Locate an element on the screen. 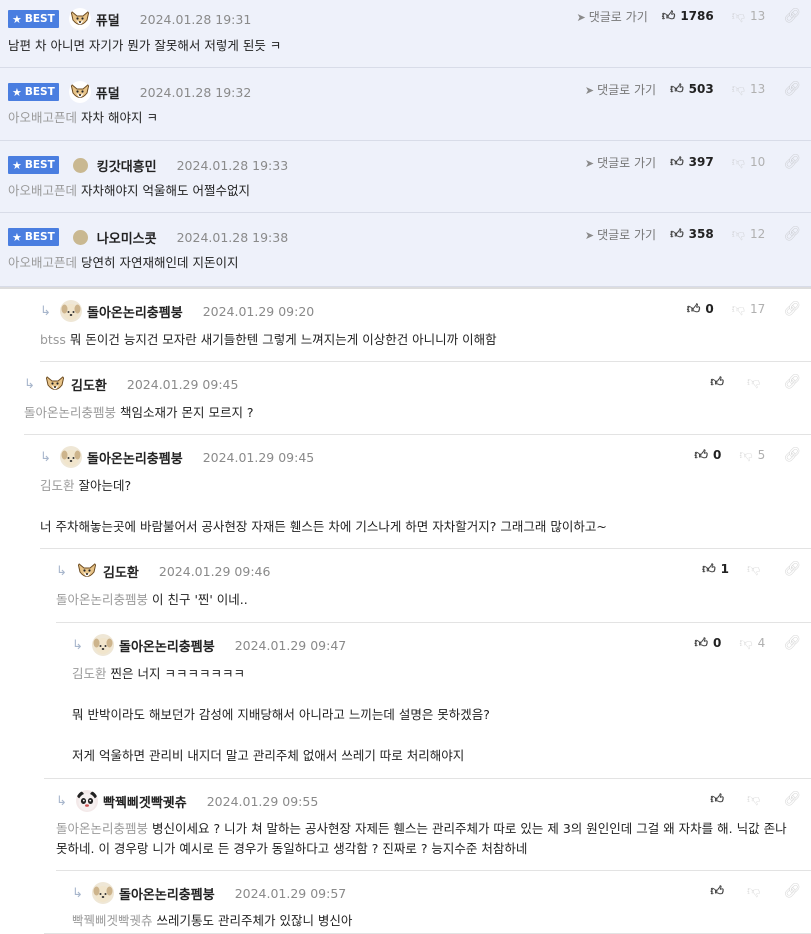 This screenshot has width=811, height=934. mentioned-user: btss is located at coordinates (53, 339).